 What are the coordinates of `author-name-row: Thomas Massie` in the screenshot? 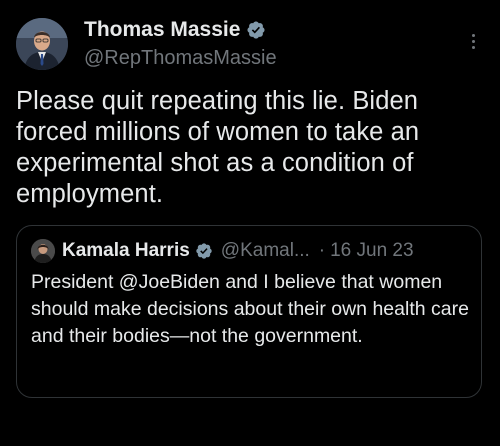 It's located at (175, 30).